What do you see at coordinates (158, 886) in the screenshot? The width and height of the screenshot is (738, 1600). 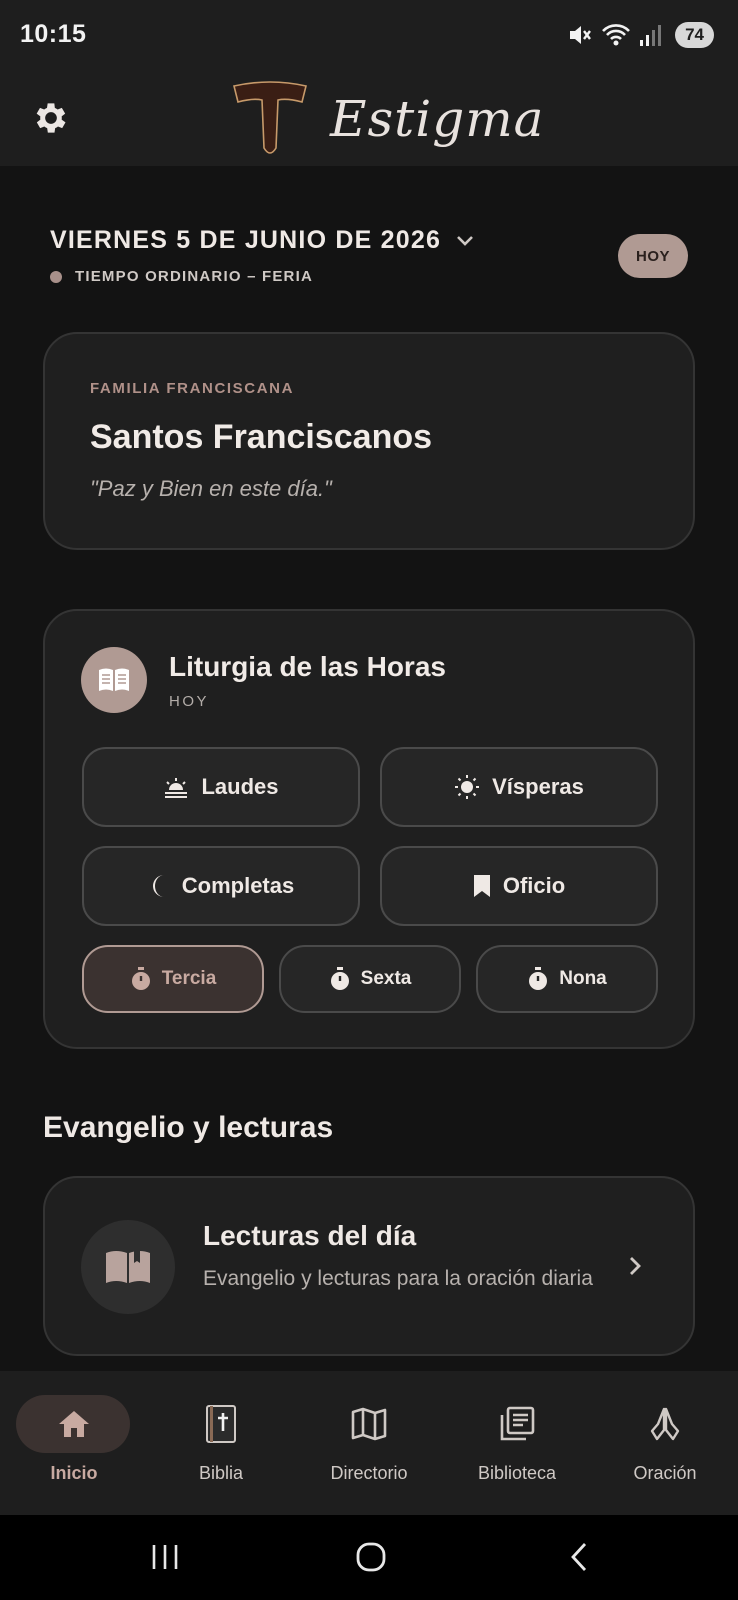 I see `moon-icon` at bounding box center [158, 886].